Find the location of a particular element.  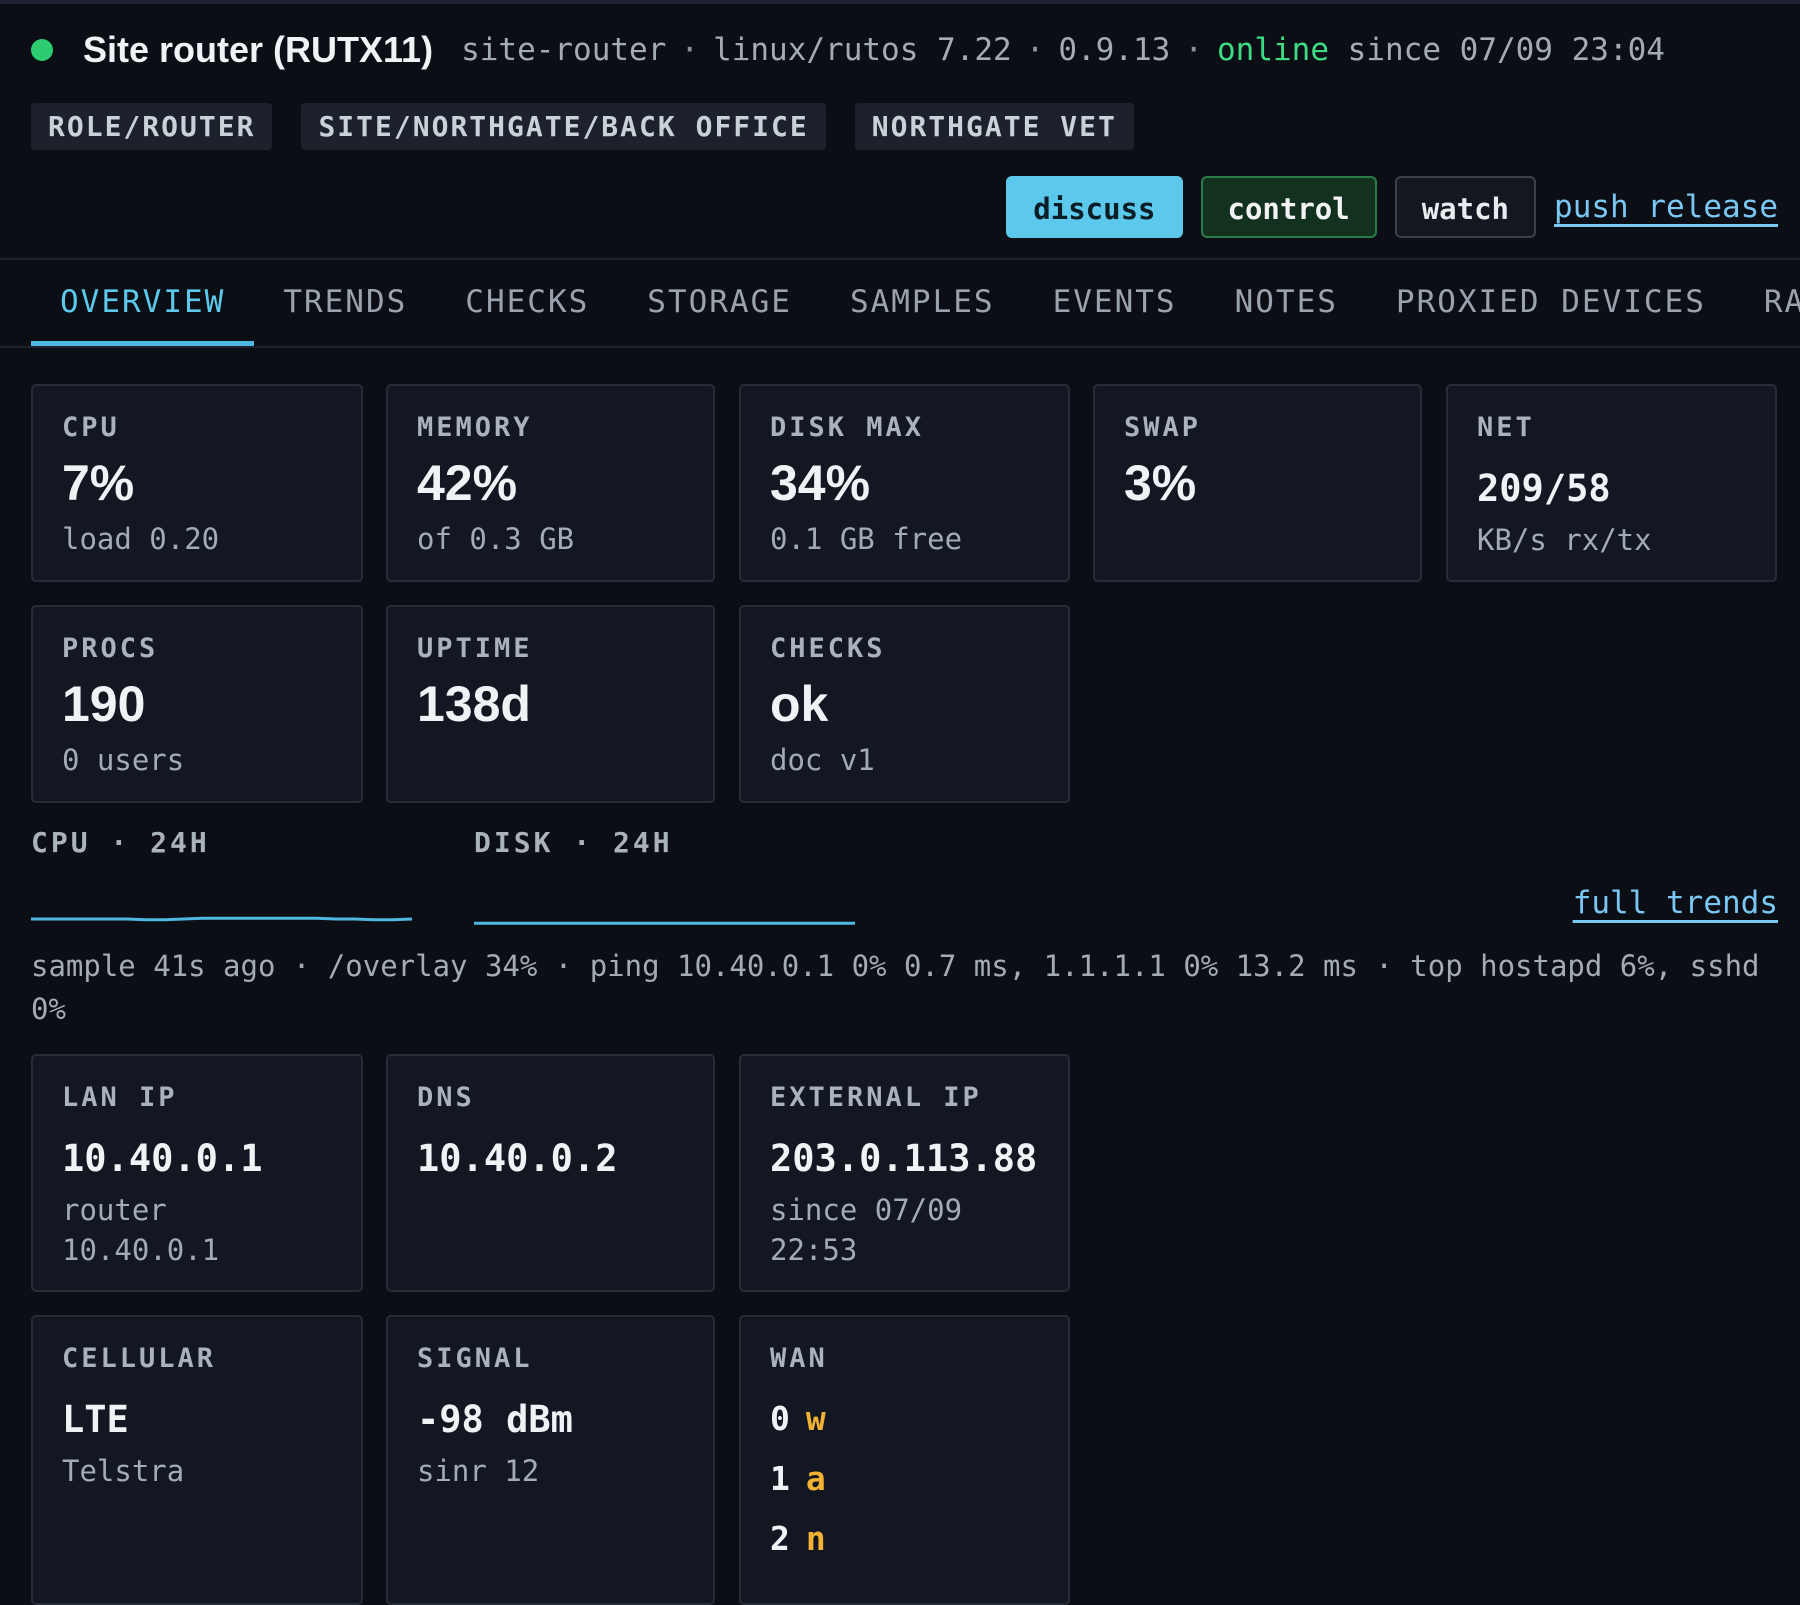

device-title: Site router (RUTX11) is located at coordinates (258, 49).